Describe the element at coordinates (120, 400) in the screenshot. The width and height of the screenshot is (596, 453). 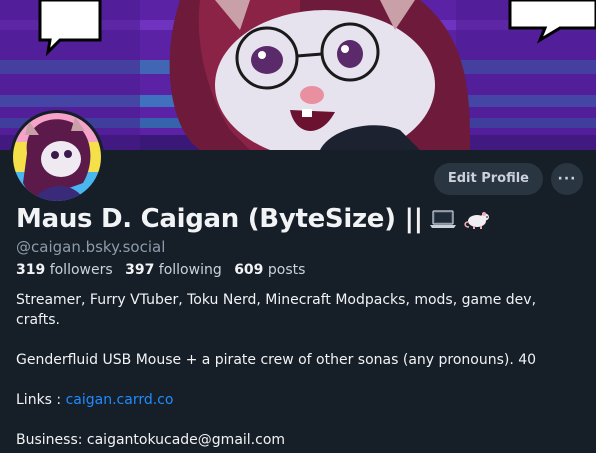
I see `carrd-link: caigan.carrd.co` at that location.